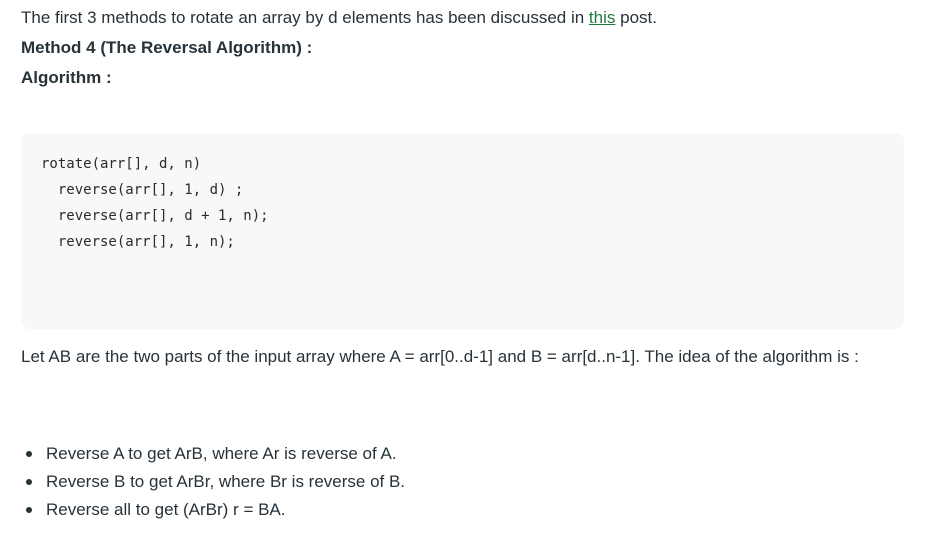  What do you see at coordinates (142, 190) in the screenshot?
I see `code-line: reverse(arr[], 1, d) ;` at bounding box center [142, 190].